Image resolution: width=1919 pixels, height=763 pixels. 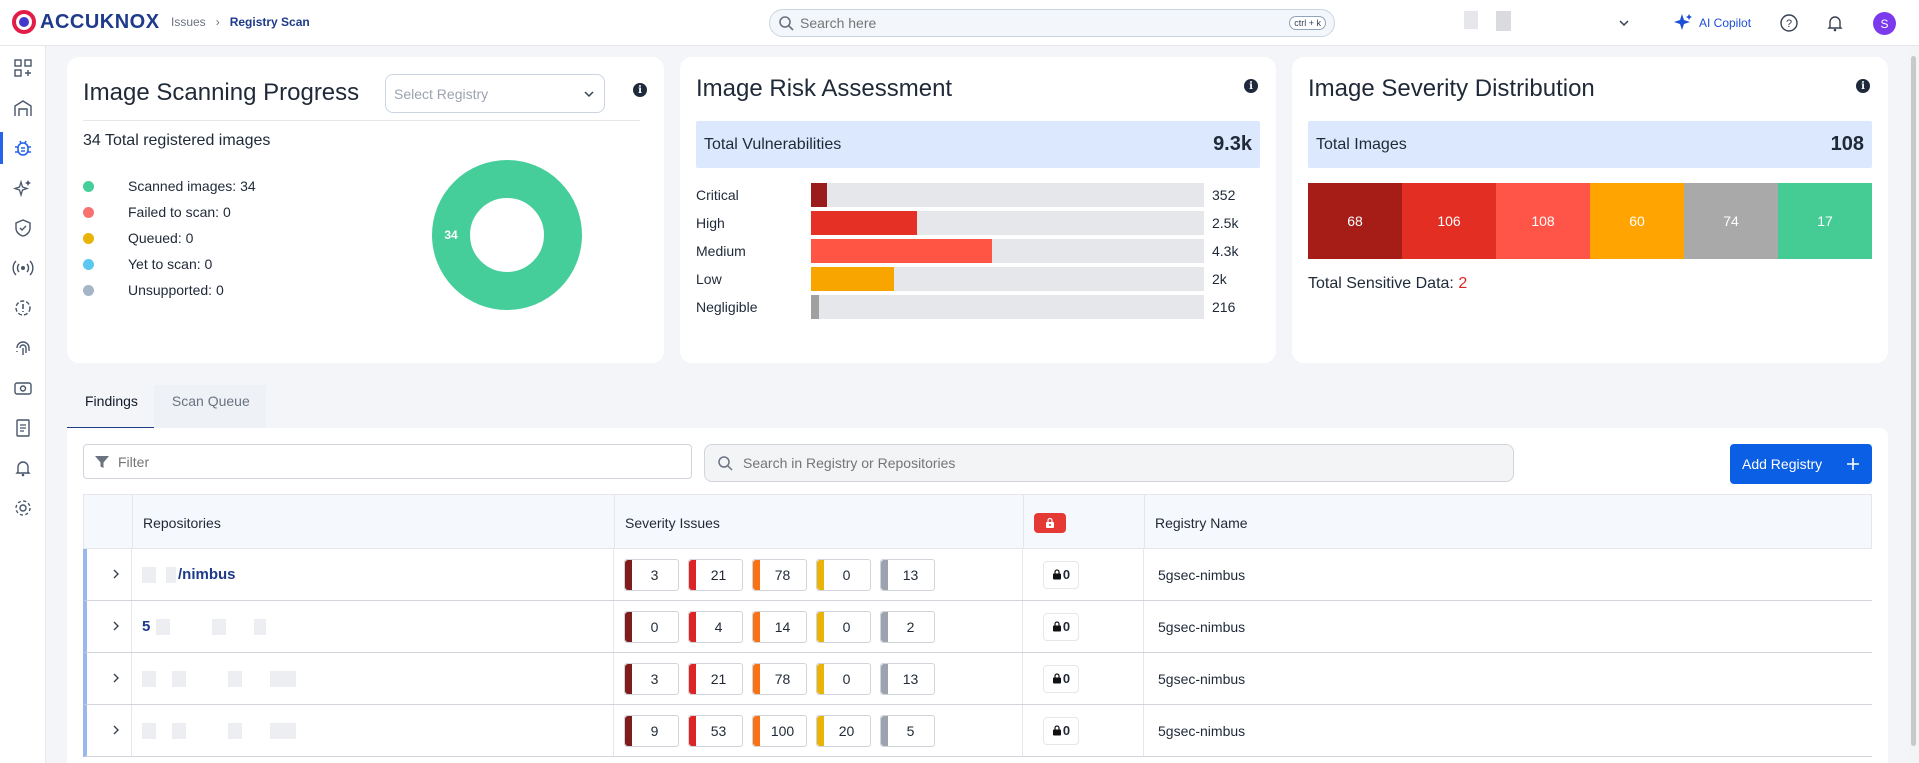 What do you see at coordinates (967, 223) in the screenshot?
I see `risk-row-high: High 2.5k` at bounding box center [967, 223].